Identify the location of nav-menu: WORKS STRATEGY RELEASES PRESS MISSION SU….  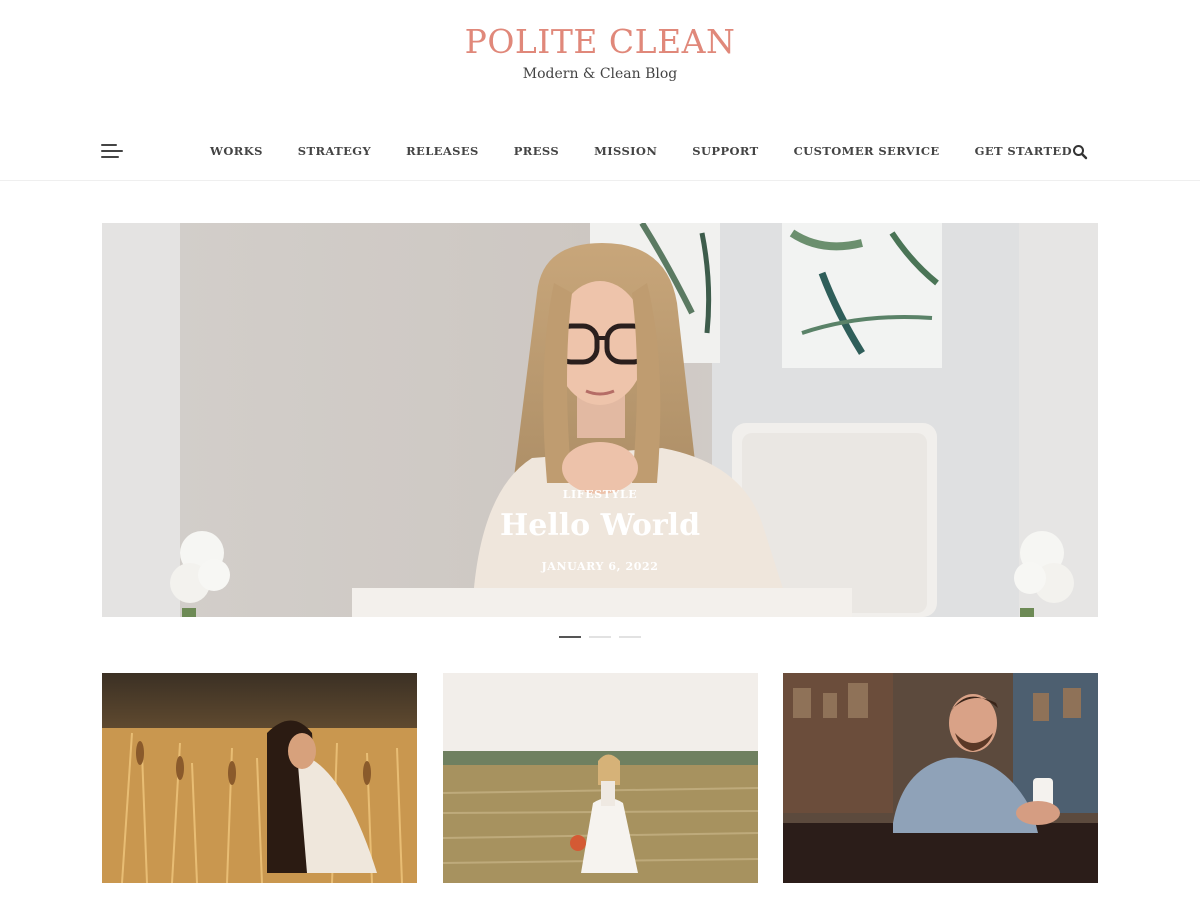
(641, 151).